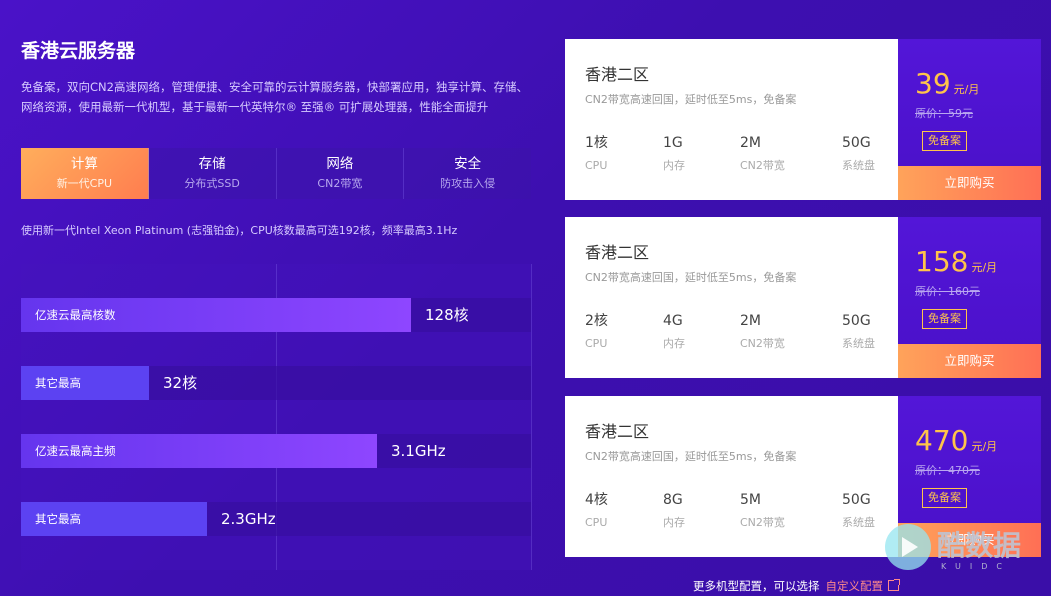  I want to click on plan-price: 158 元/月, so click(956, 261).